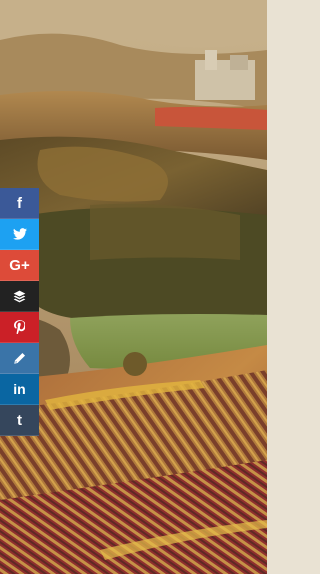 The width and height of the screenshot is (320, 574). I want to click on social-share-bar: f G+ in t, so click(19, 312).